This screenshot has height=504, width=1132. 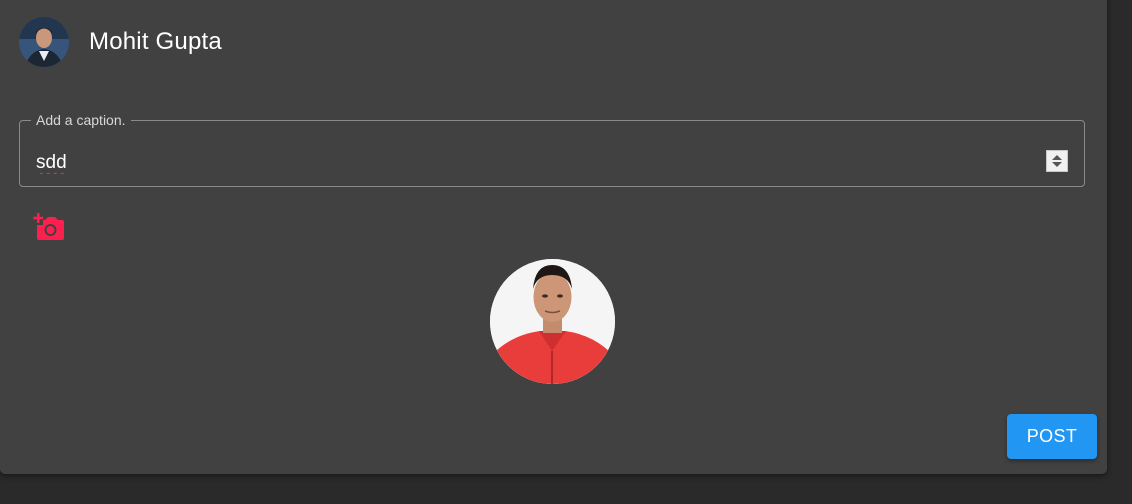 I want to click on user-avatar-image, so click(x=44, y=42).